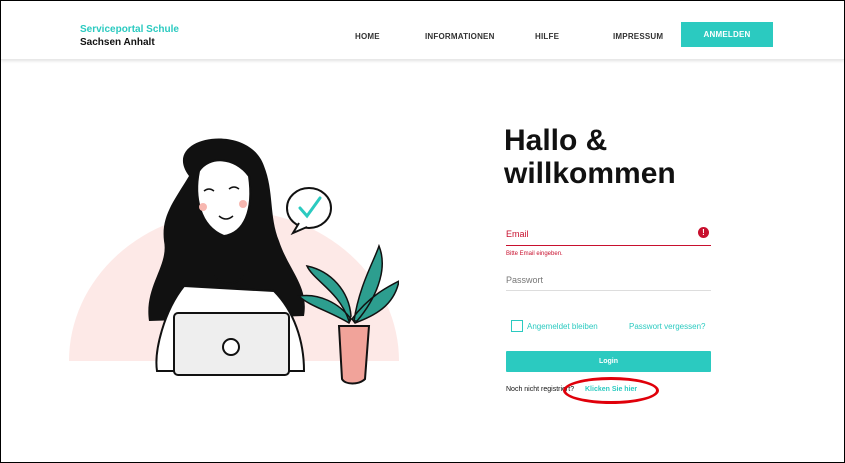 The width and height of the screenshot is (845, 463). Describe the element at coordinates (547, 36) in the screenshot. I see `nav-hilfe: HILFE` at that location.